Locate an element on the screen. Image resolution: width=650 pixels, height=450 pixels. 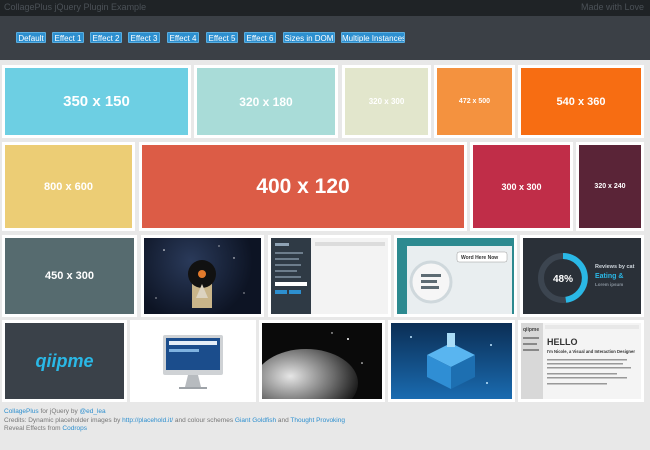
side-logo: qiipme is located at coordinates (531, 330).